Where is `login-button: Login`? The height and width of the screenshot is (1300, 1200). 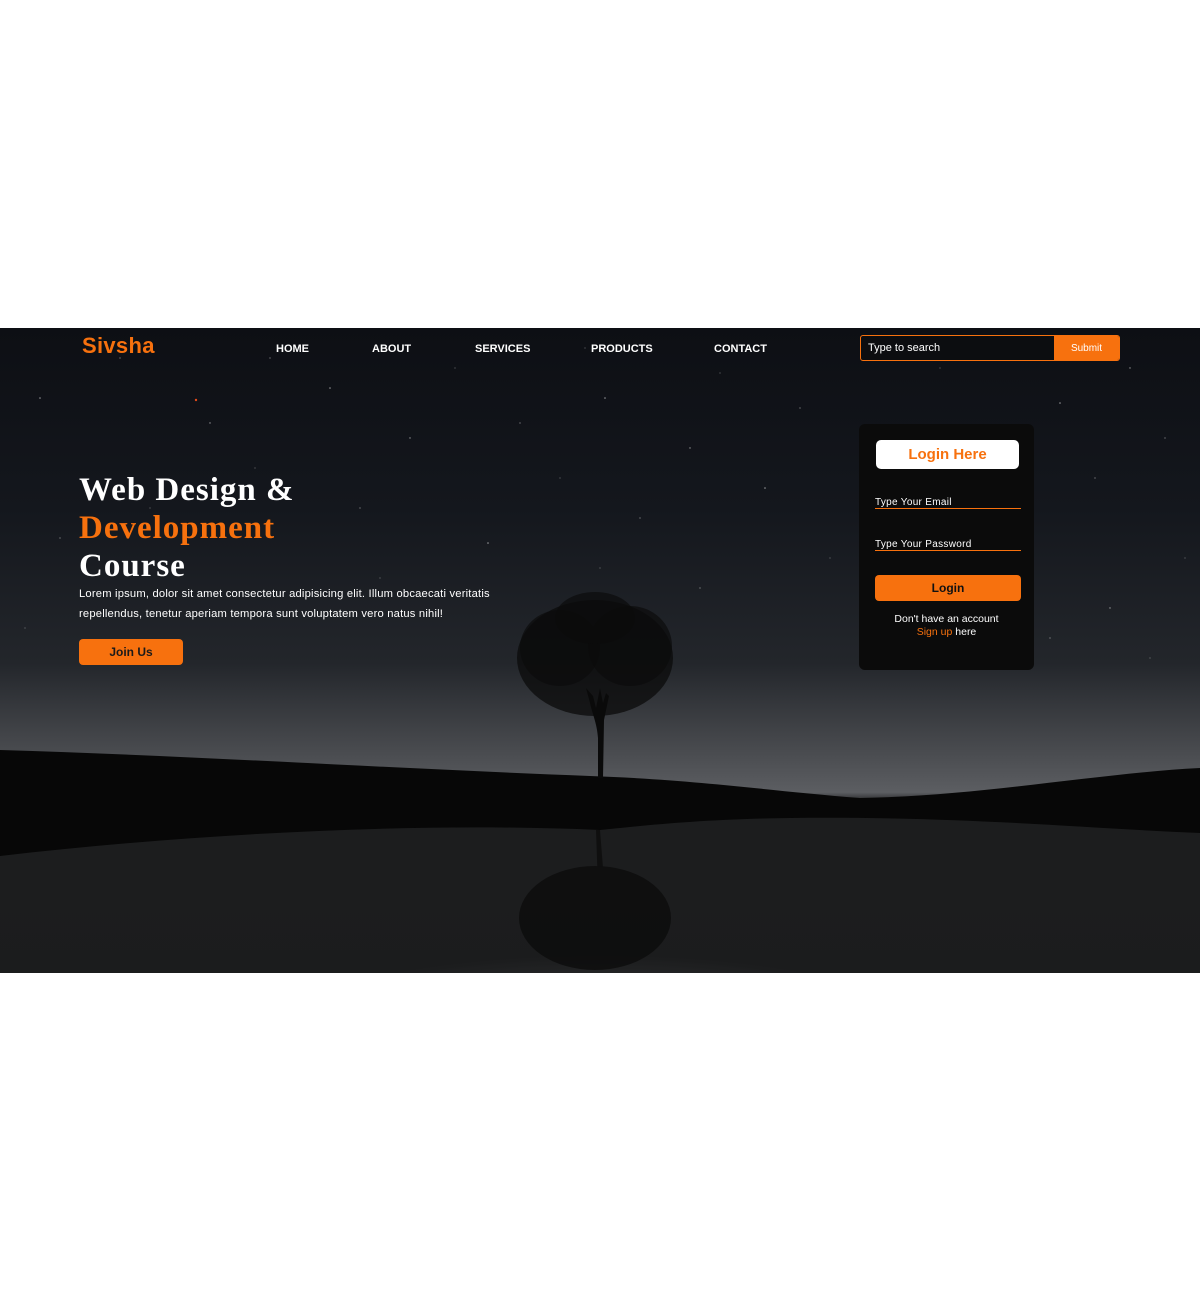 login-button: Login is located at coordinates (948, 588).